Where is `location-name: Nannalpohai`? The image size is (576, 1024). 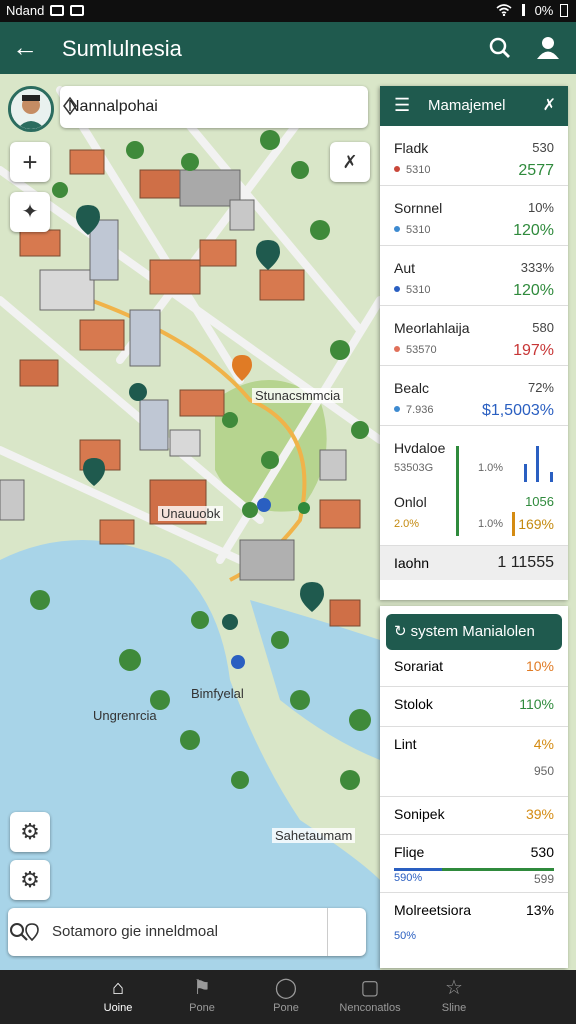
location-name: Nannalpohai is located at coordinates (113, 106).